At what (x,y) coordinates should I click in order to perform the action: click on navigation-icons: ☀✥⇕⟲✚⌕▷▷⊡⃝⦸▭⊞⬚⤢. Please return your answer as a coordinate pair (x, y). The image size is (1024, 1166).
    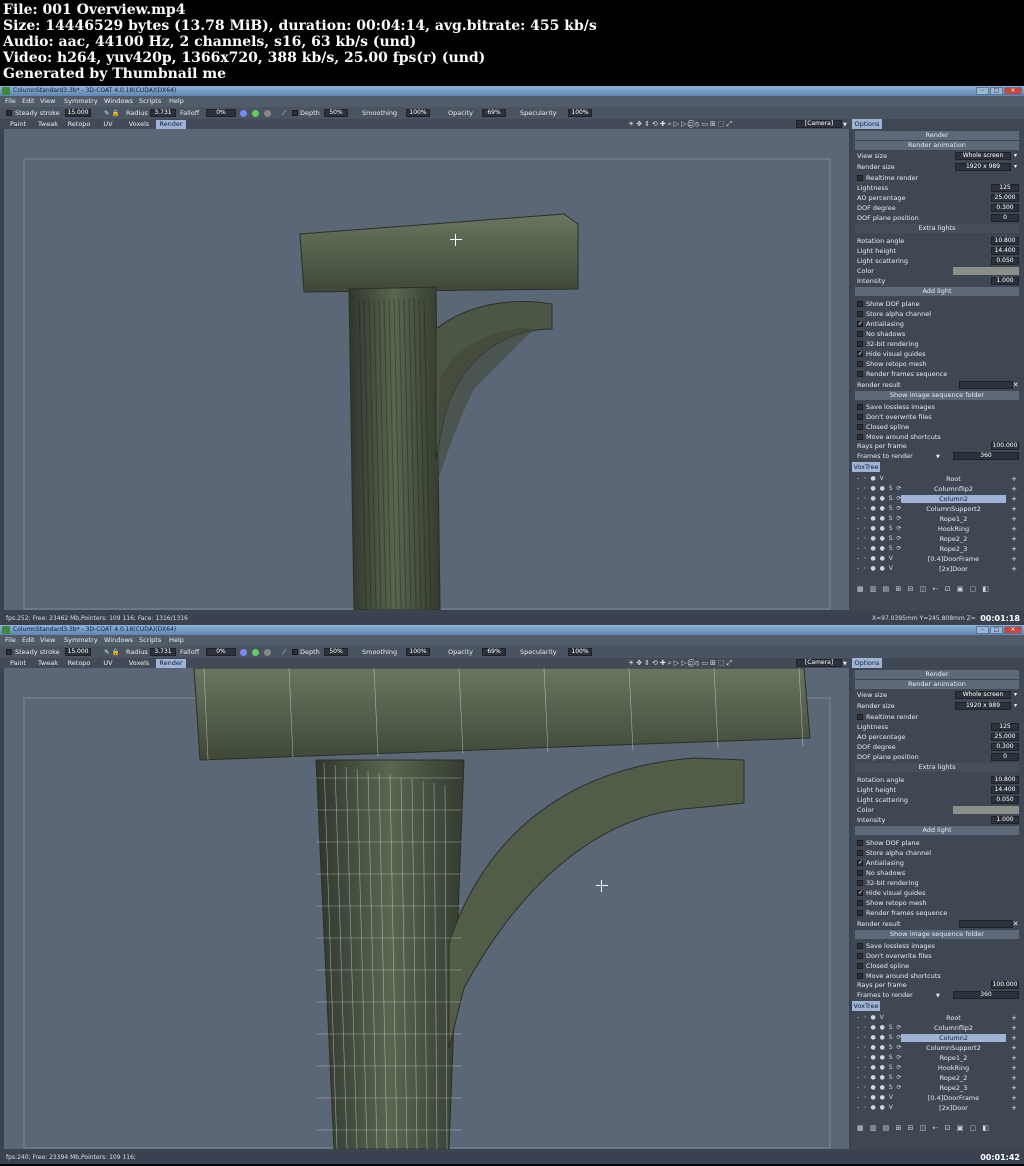
    Looking at the image, I should click on (681, 124).